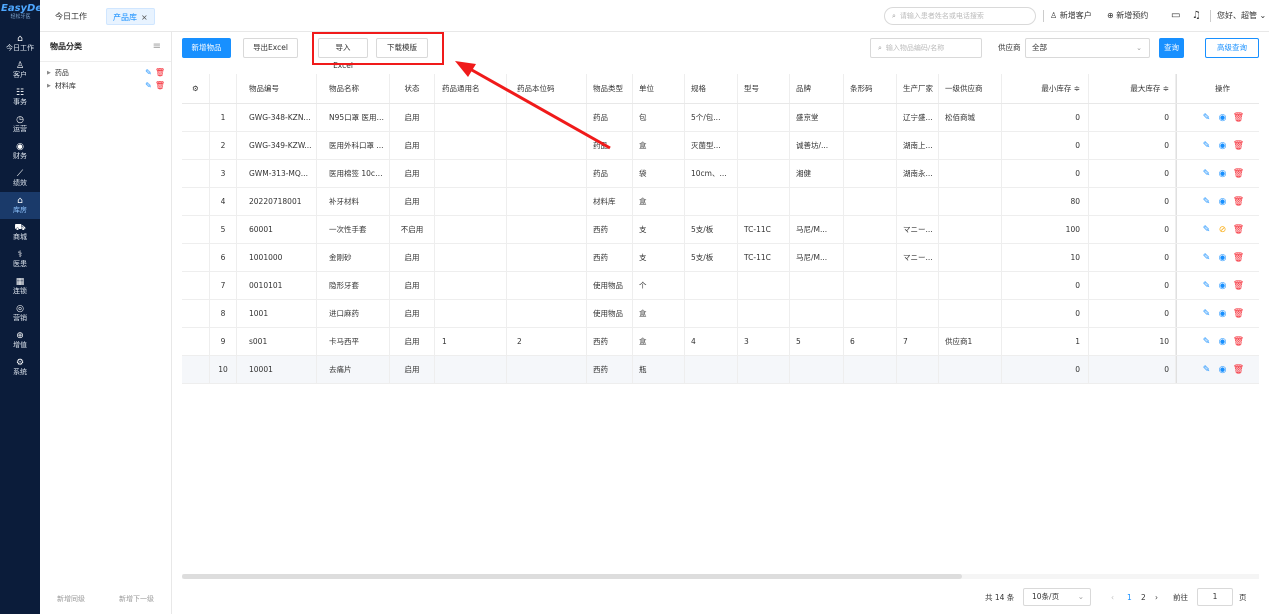  I want to click on nav-item: ♙ 客户, so click(20, 70).